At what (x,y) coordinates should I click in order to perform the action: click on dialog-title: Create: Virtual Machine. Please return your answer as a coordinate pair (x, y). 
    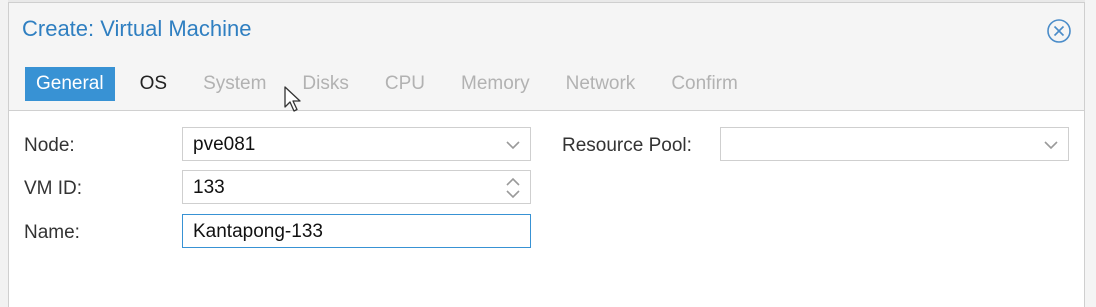
    Looking at the image, I should click on (137, 28).